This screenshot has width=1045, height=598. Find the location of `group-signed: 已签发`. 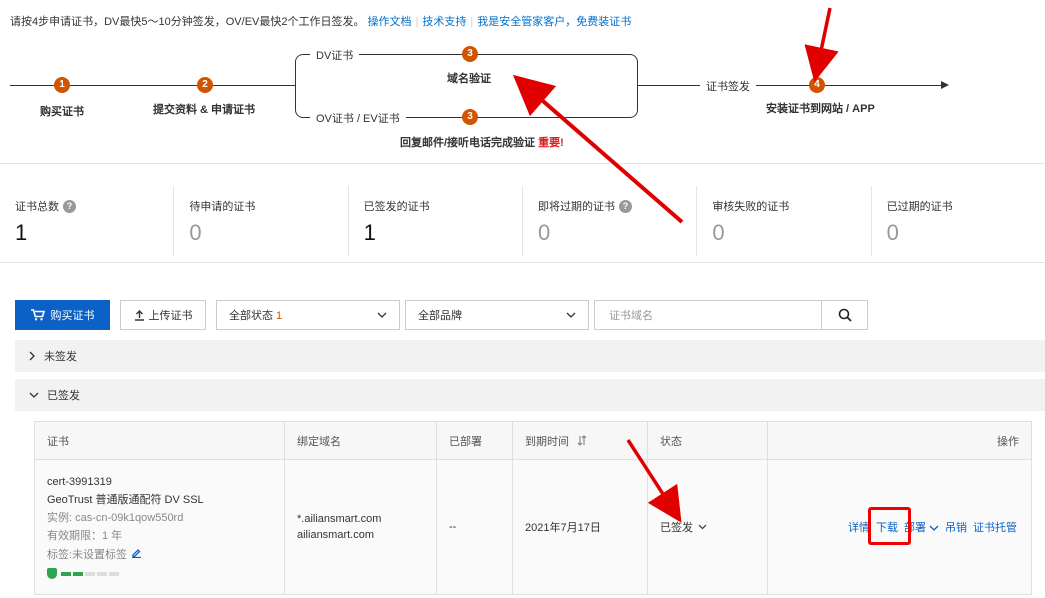

group-signed: 已签发 is located at coordinates (530, 395).